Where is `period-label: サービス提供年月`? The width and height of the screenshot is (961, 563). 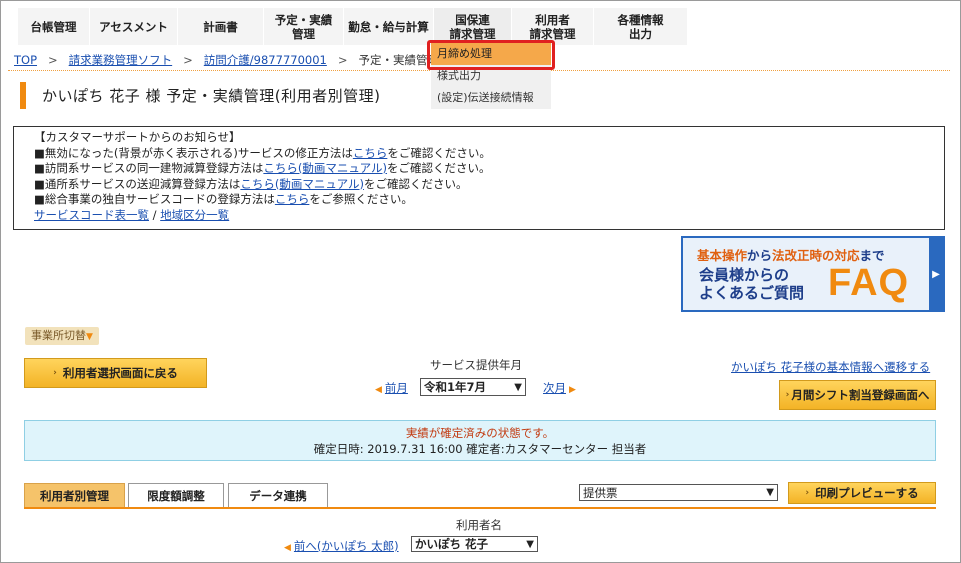
period-label: サービス提供年月 is located at coordinates (476, 365).